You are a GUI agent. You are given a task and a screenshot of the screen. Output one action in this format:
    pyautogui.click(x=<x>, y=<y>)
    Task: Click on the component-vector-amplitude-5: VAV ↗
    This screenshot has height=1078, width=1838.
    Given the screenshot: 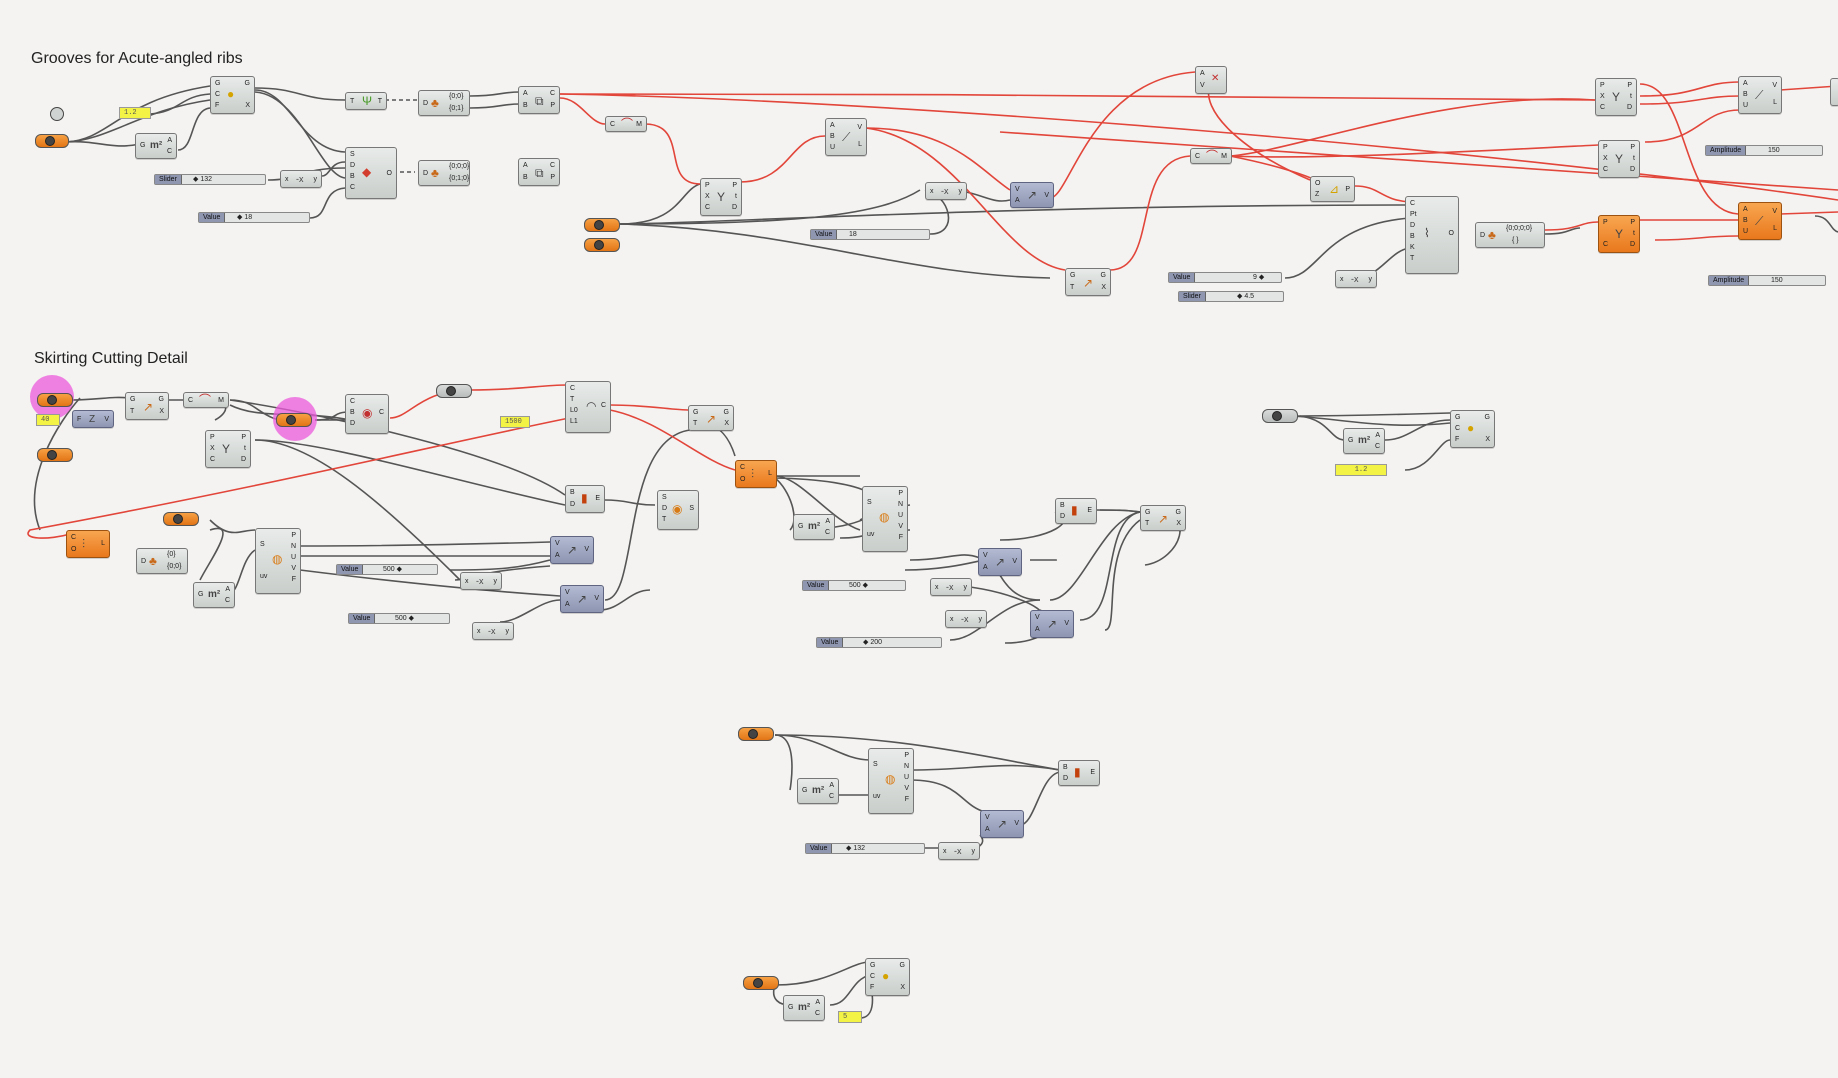 What is the action you would take?
    pyautogui.click(x=1052, y=624)
    